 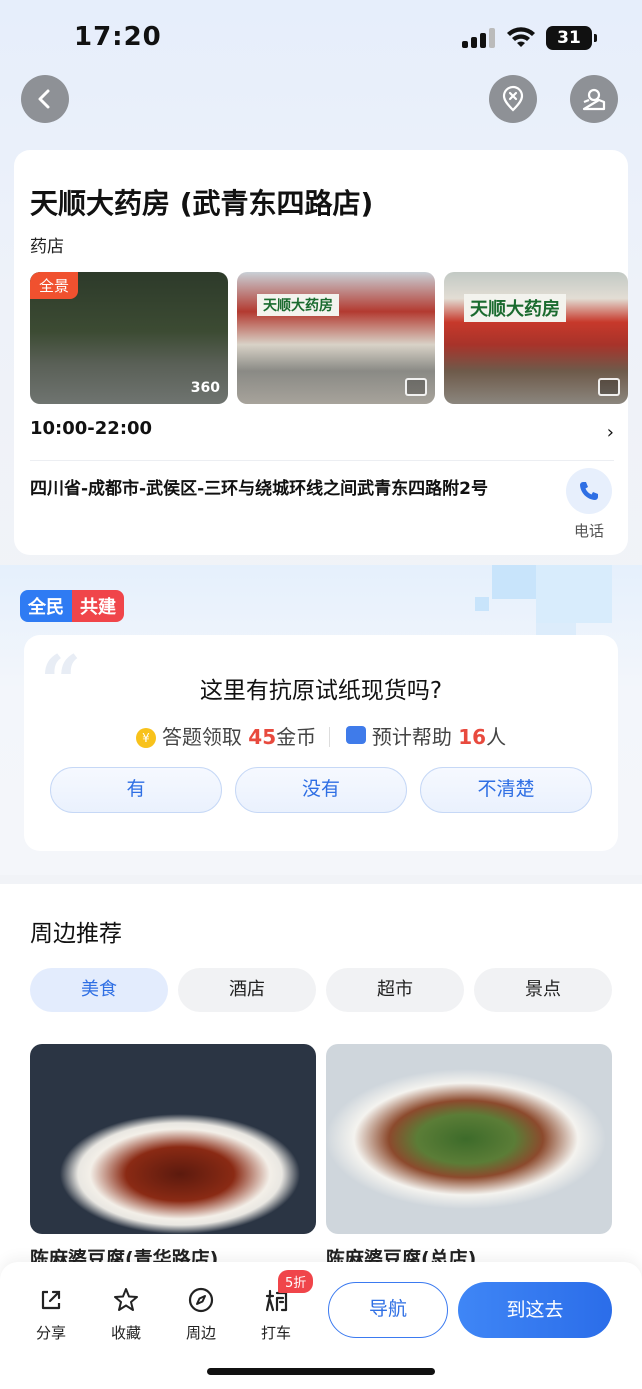 What do you see at coordinates (296, 1281) in the screenshot?
I see `discount-badge: 5折` at bounding box center [296, 1281].